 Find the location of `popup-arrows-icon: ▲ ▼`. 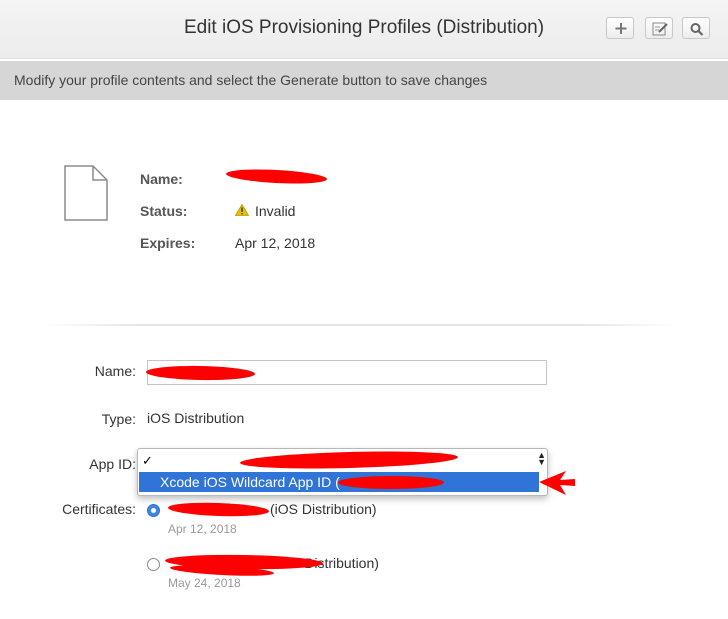

popup-arrows-icon: ▲ ▼ is located at coordinates (541, 458).